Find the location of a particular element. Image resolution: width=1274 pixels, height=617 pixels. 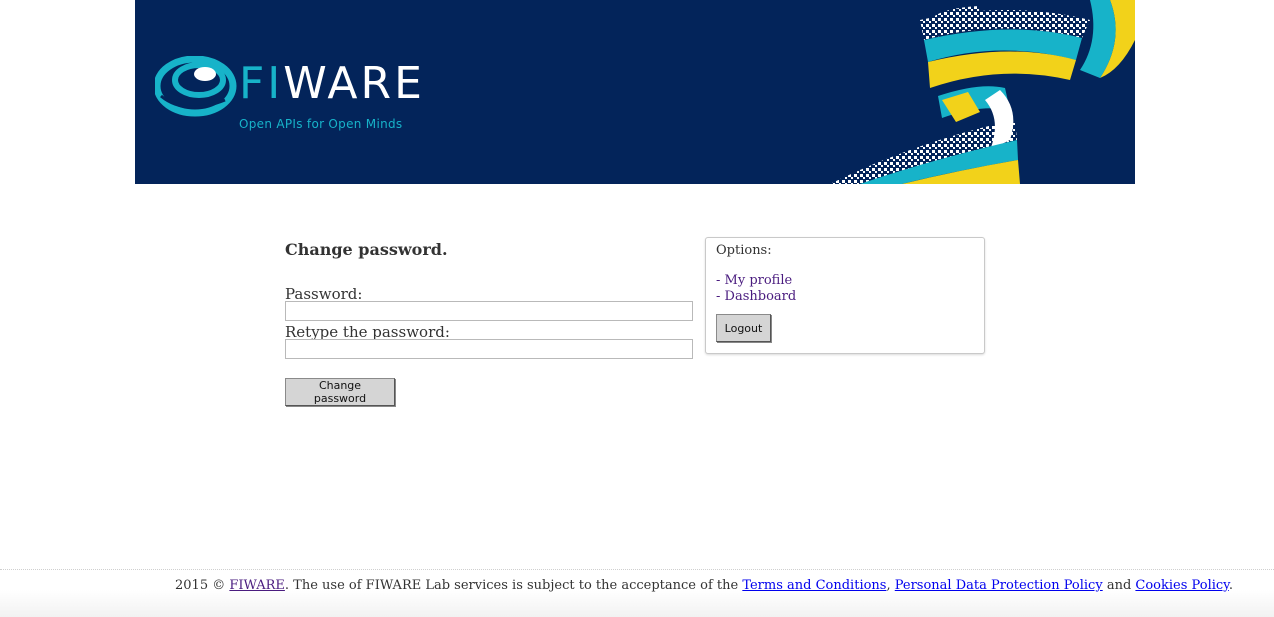

change-password-button: Change password is located at coordinates (340, 392).